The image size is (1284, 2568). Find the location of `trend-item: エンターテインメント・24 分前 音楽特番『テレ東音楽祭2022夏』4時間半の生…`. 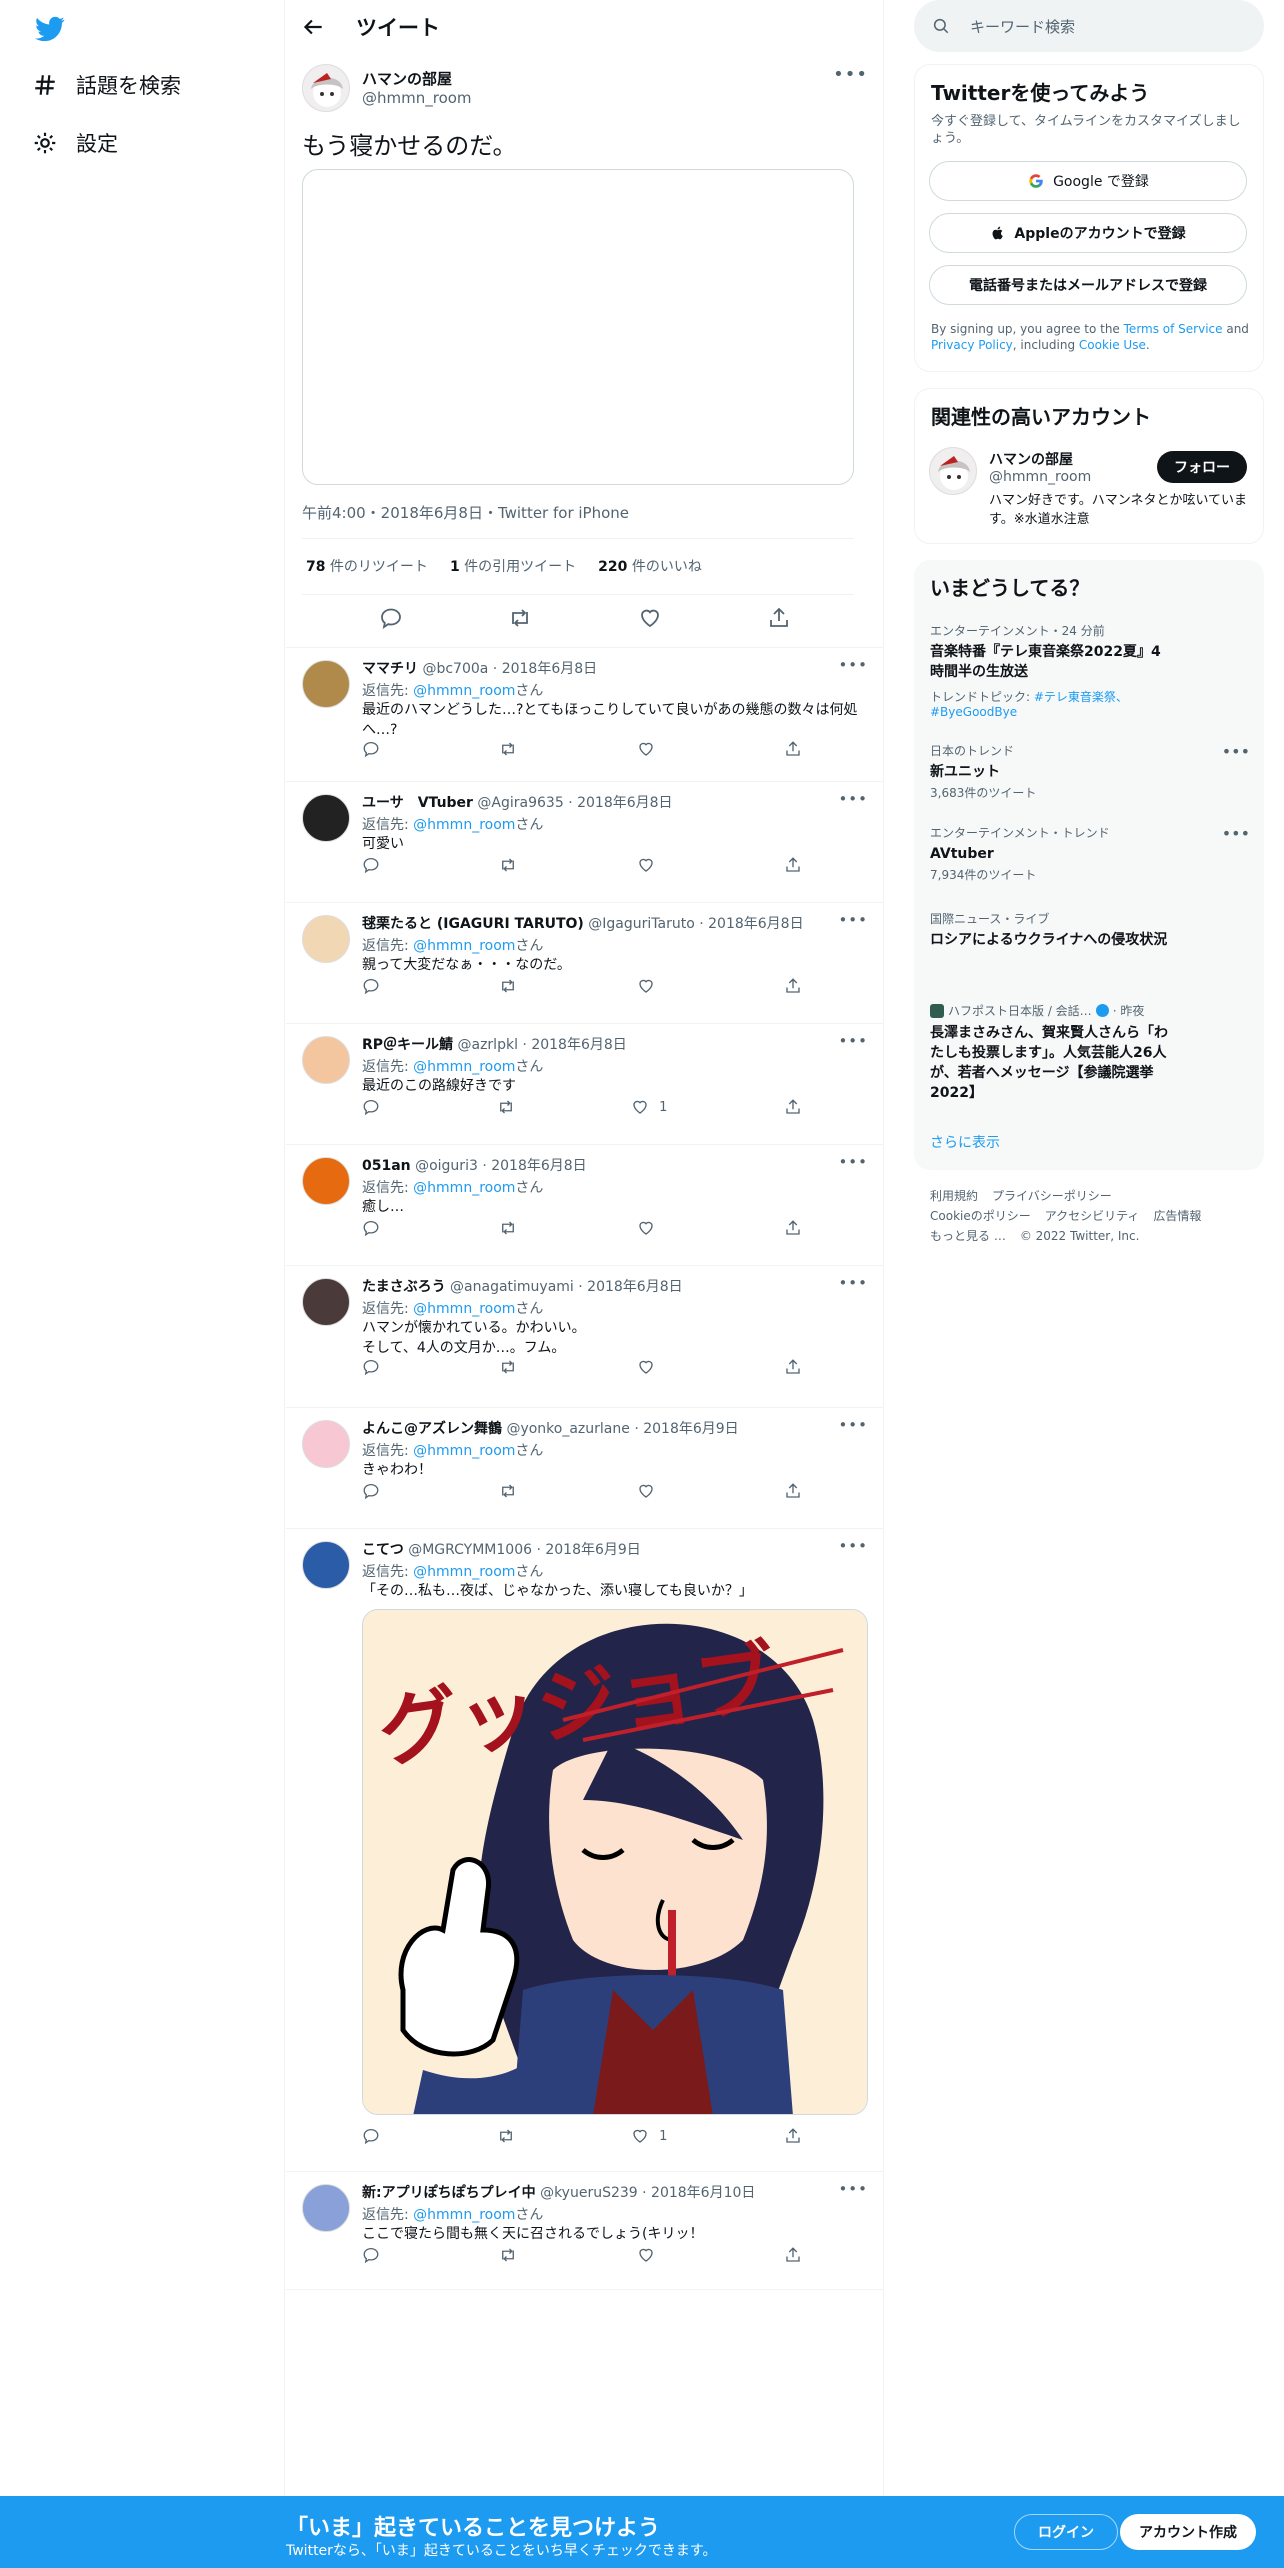

trend-item: エンターテインメント・24 分前 音楽特番『テレ東音楽祭2022夏』4時間半の生… is located at coordinates (1090, 670).